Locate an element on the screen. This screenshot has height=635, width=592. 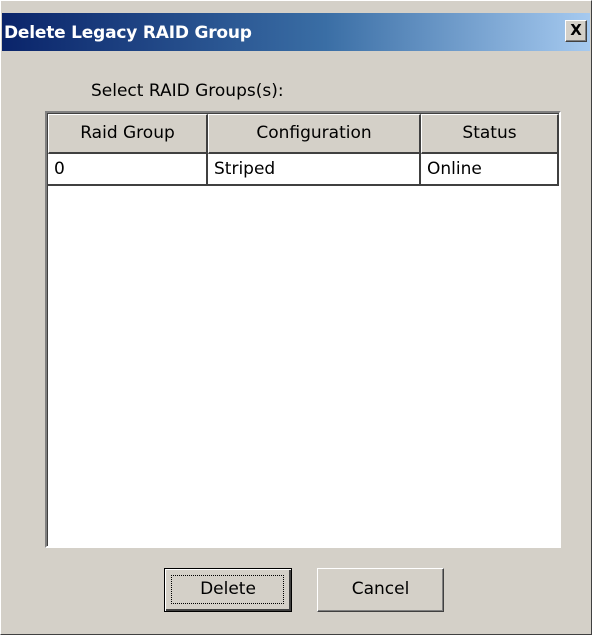
table-header-row: Raid Group Configuration Status is located at coordinates (303, 134).